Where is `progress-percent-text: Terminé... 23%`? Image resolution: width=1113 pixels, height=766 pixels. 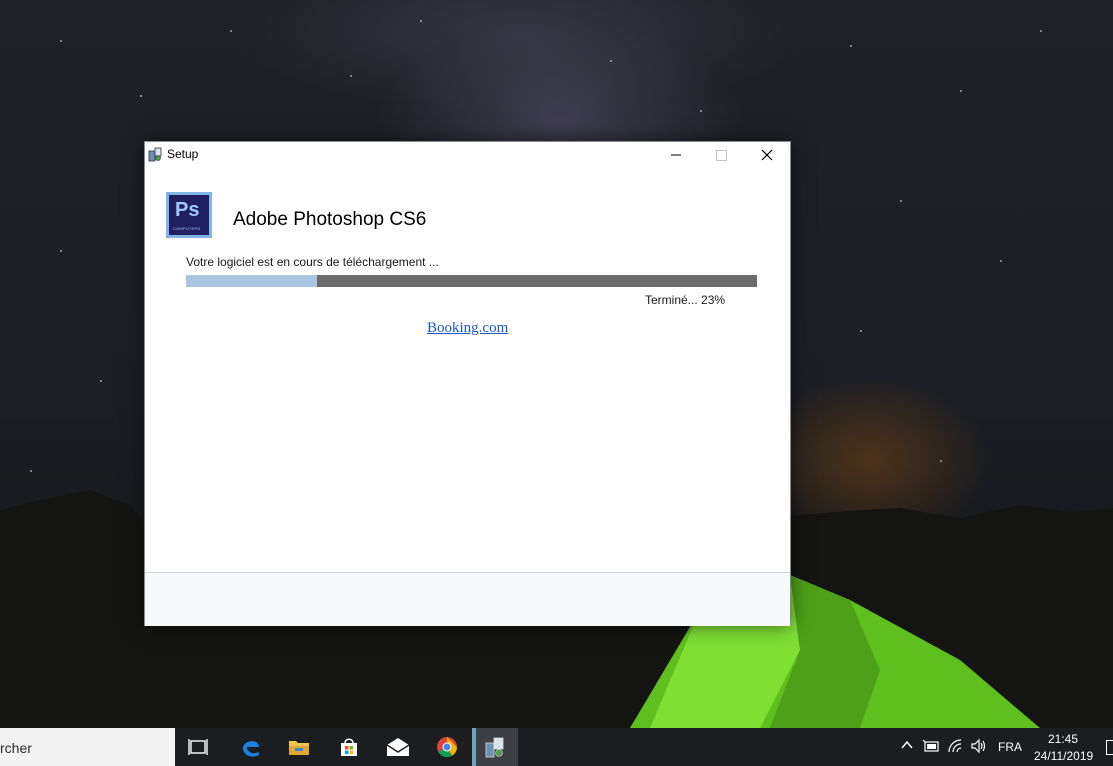 progress-percent-text: Terminé... 23% is located at coordinates (685, 300).